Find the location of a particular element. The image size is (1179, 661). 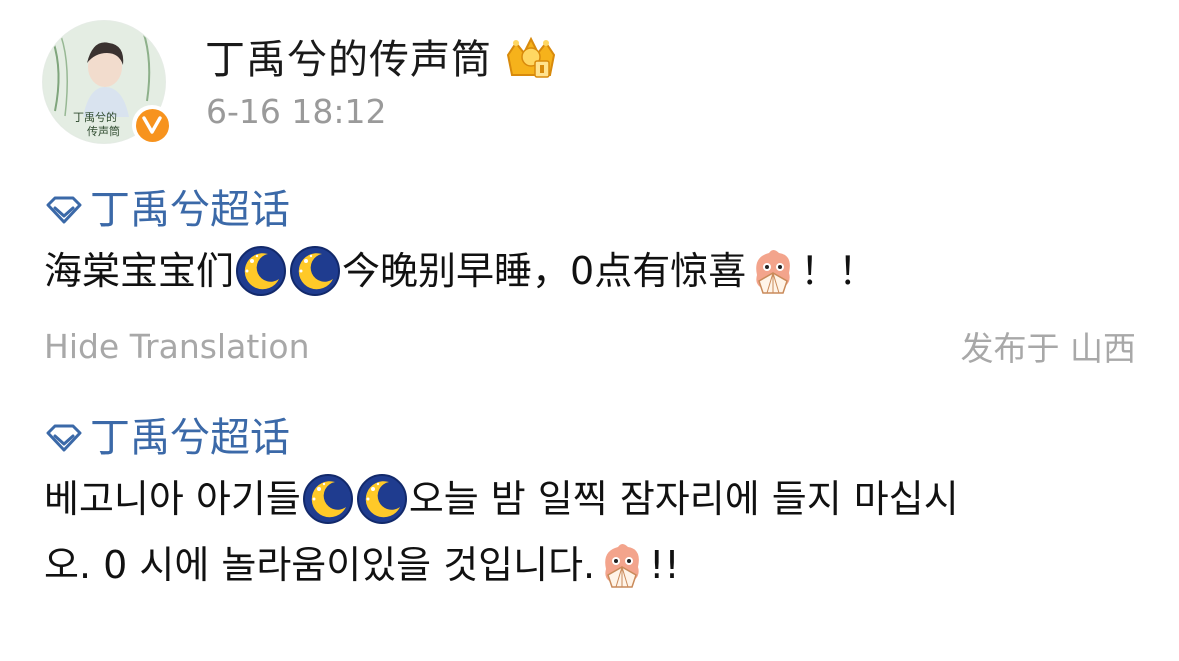

post-text-part: 今晚别早睡，0点有惊喜 is located at coordinates (544, 271).